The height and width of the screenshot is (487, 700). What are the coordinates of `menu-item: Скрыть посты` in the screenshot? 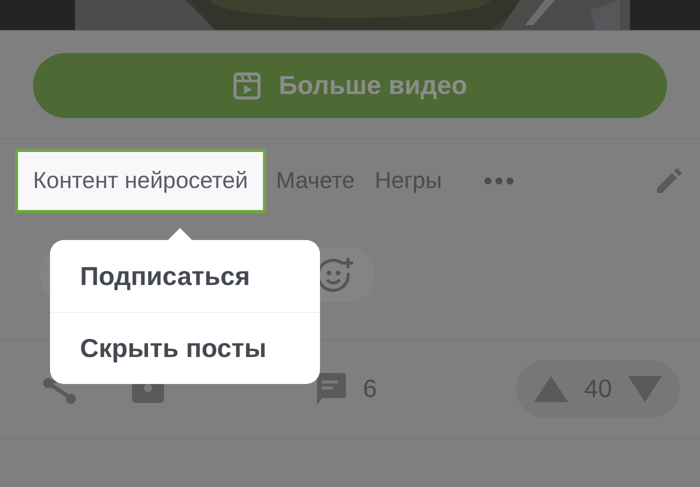 It's located at (185, 348).